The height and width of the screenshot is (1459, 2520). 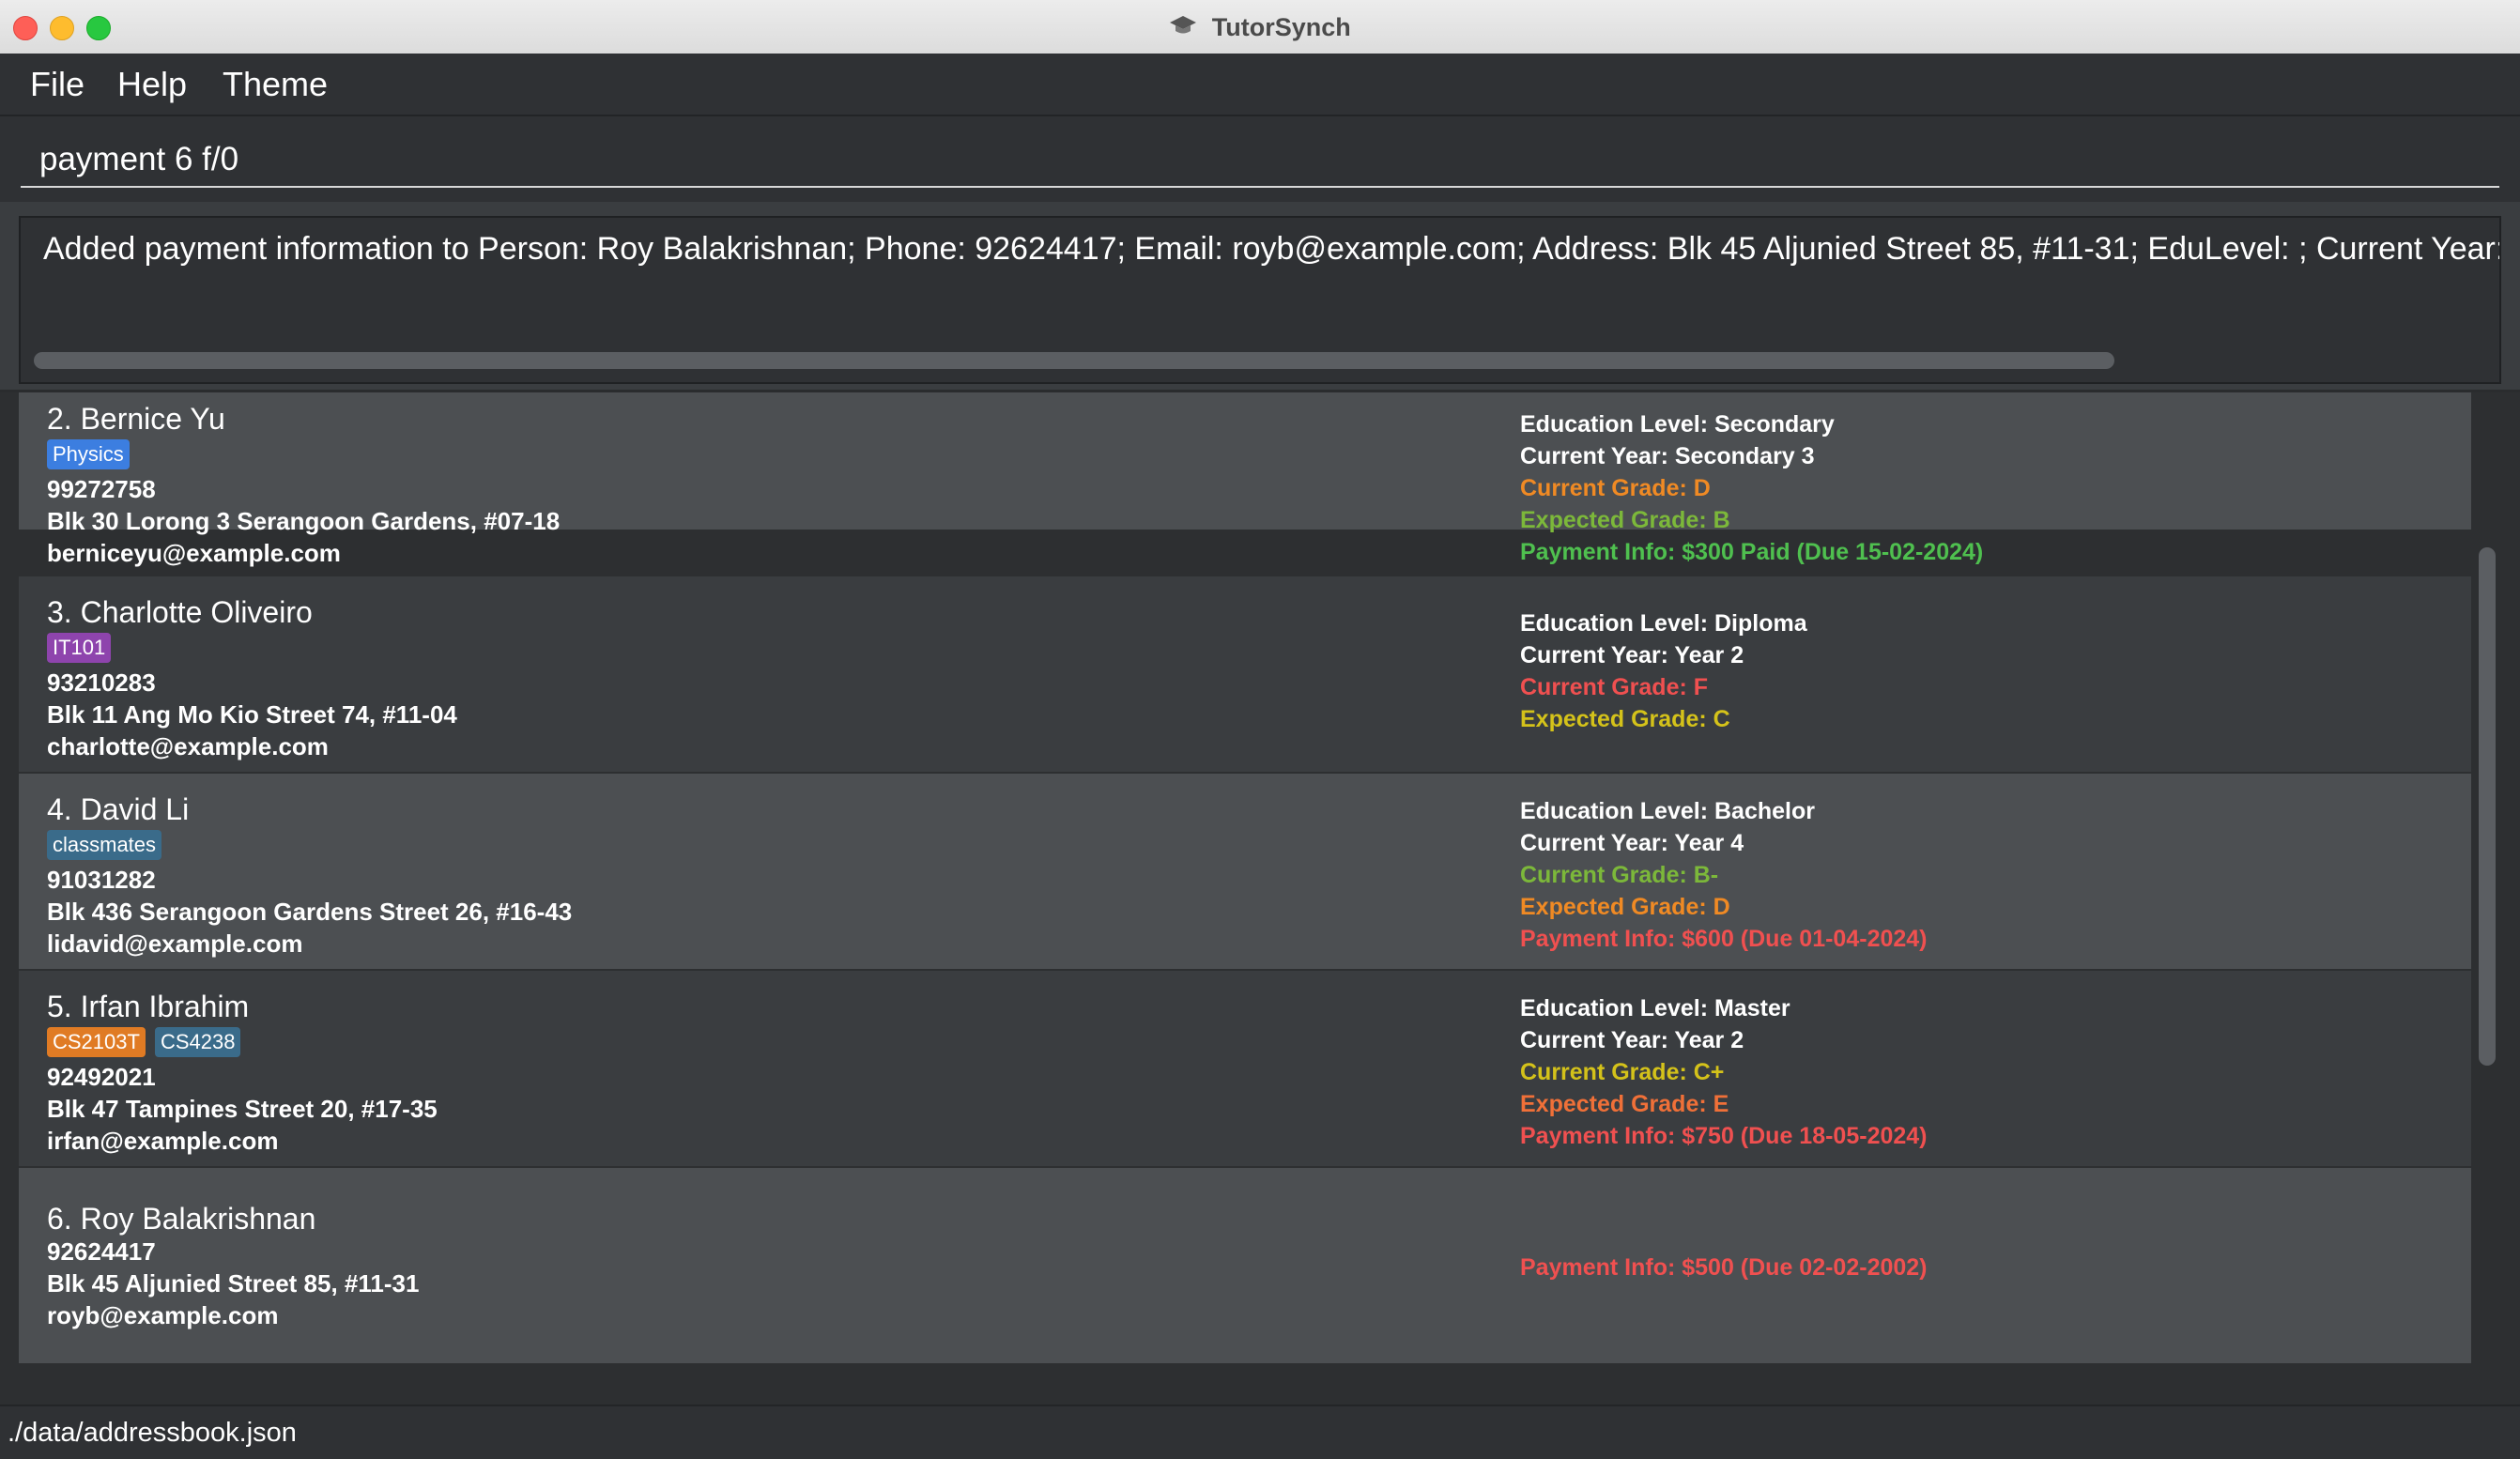 I want to click on education-level: Education Level: Diploma, so click(x=1663, y=623).